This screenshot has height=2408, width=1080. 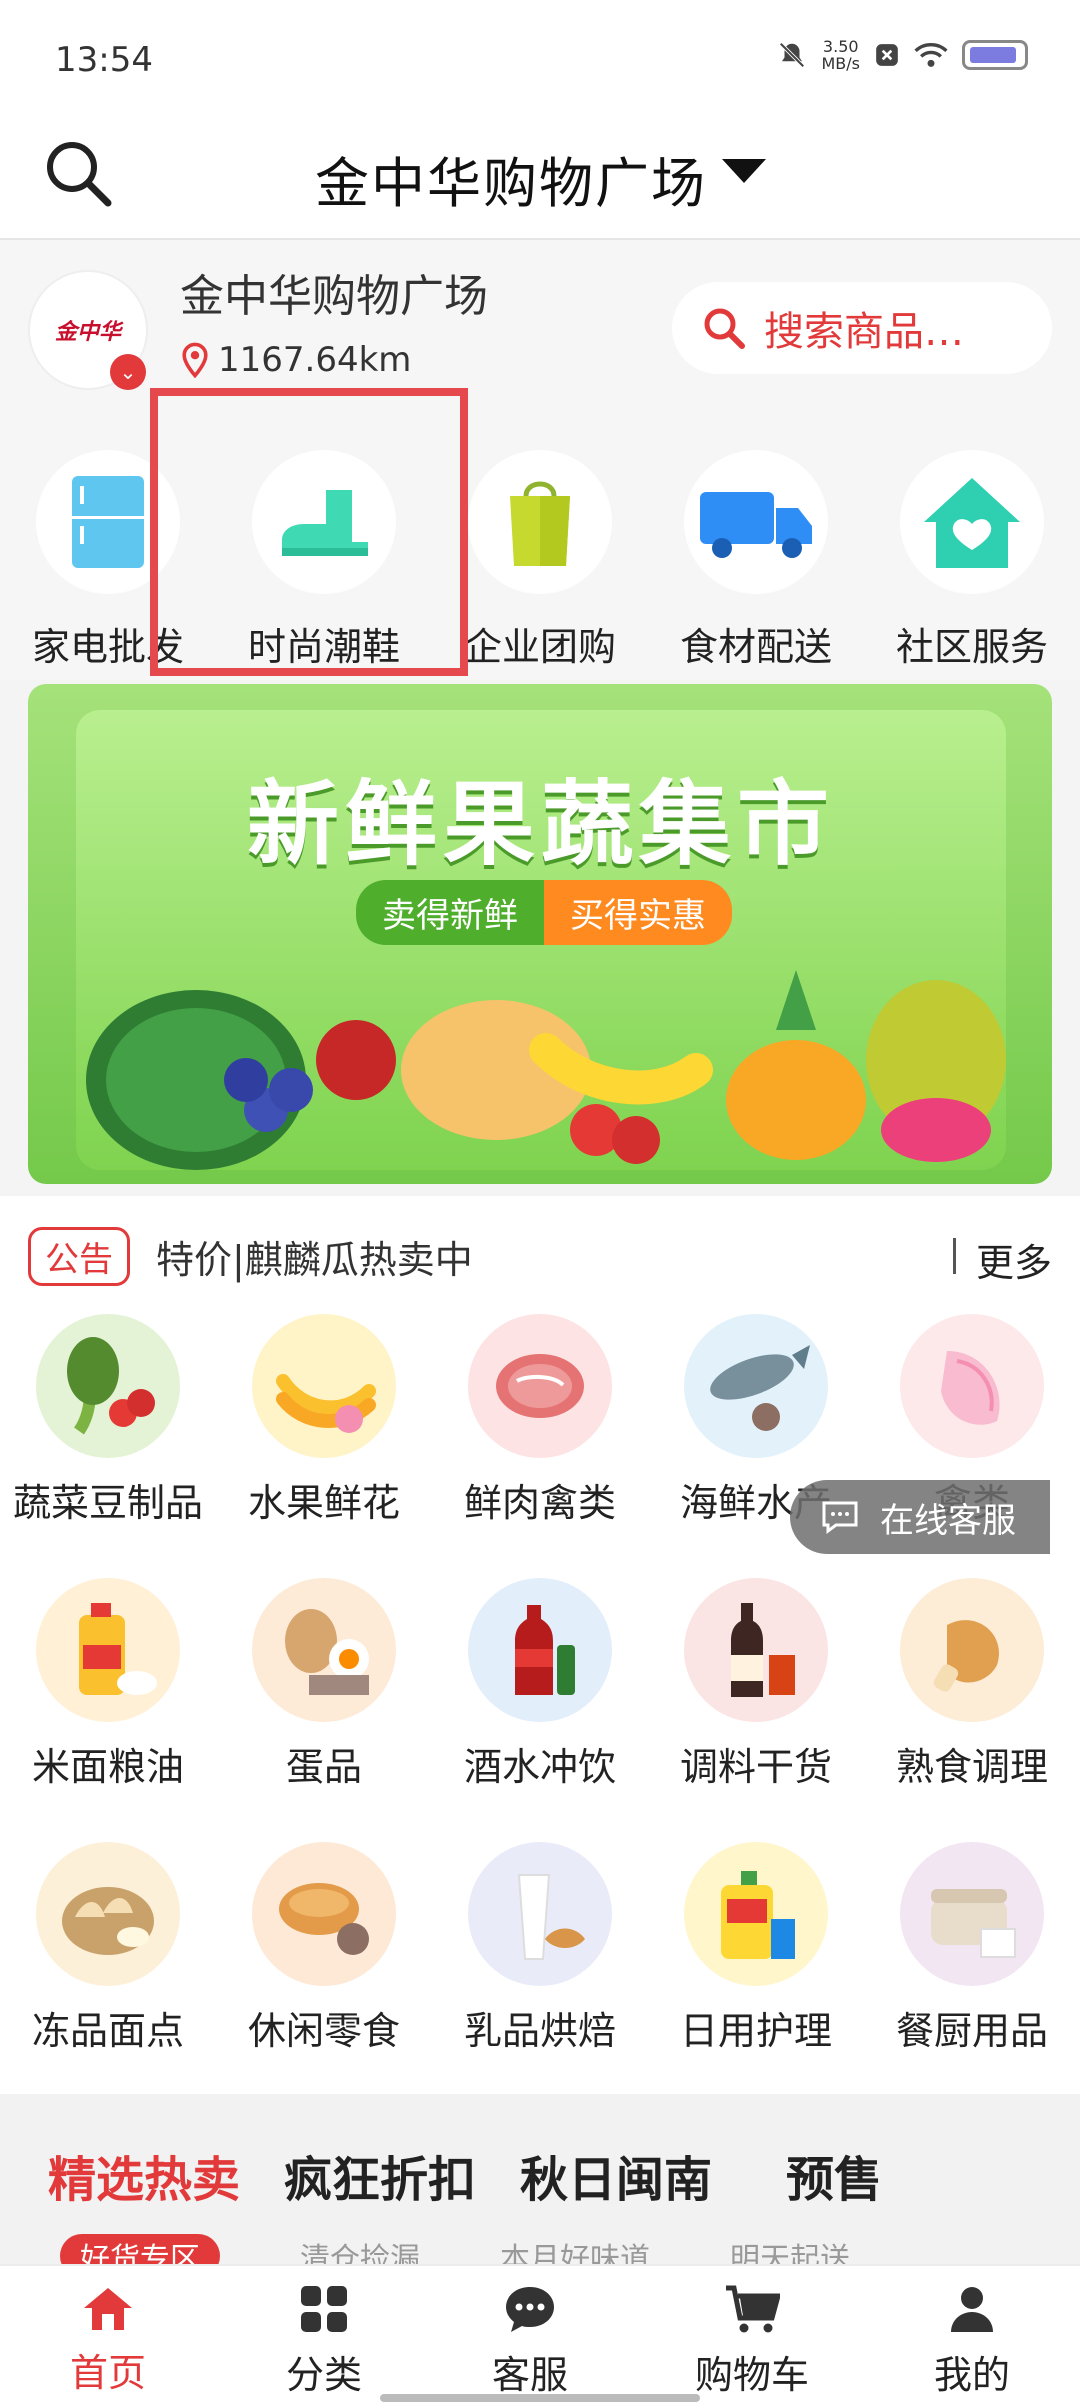 I want to click on shopping-bag-icon, so click(x=540, y=522).